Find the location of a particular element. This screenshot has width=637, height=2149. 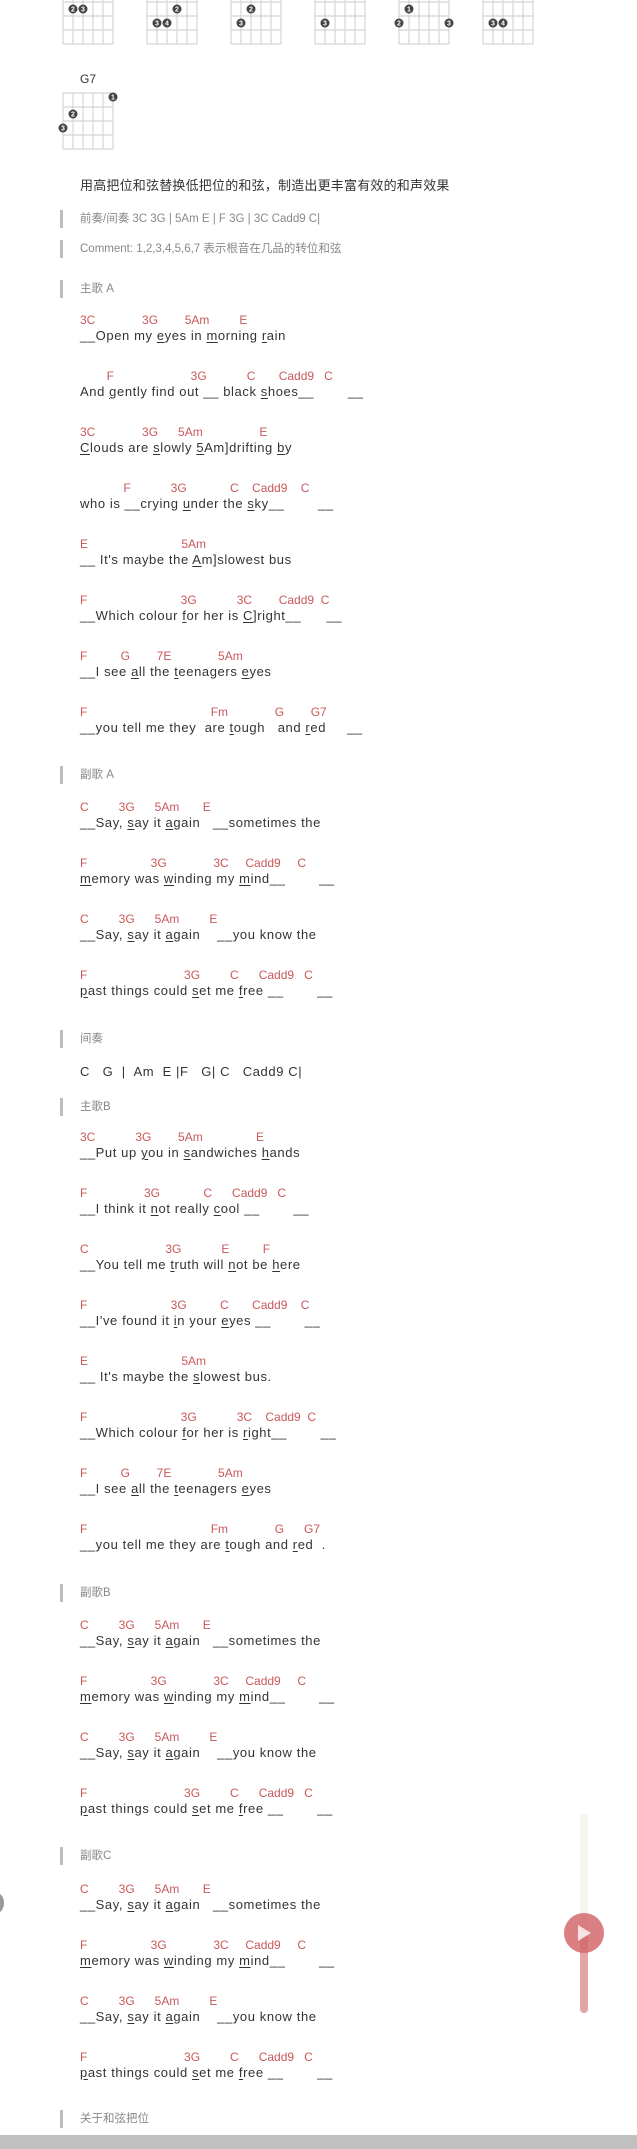

chord-diagram: ×123 is located at coordinates (256, 23).